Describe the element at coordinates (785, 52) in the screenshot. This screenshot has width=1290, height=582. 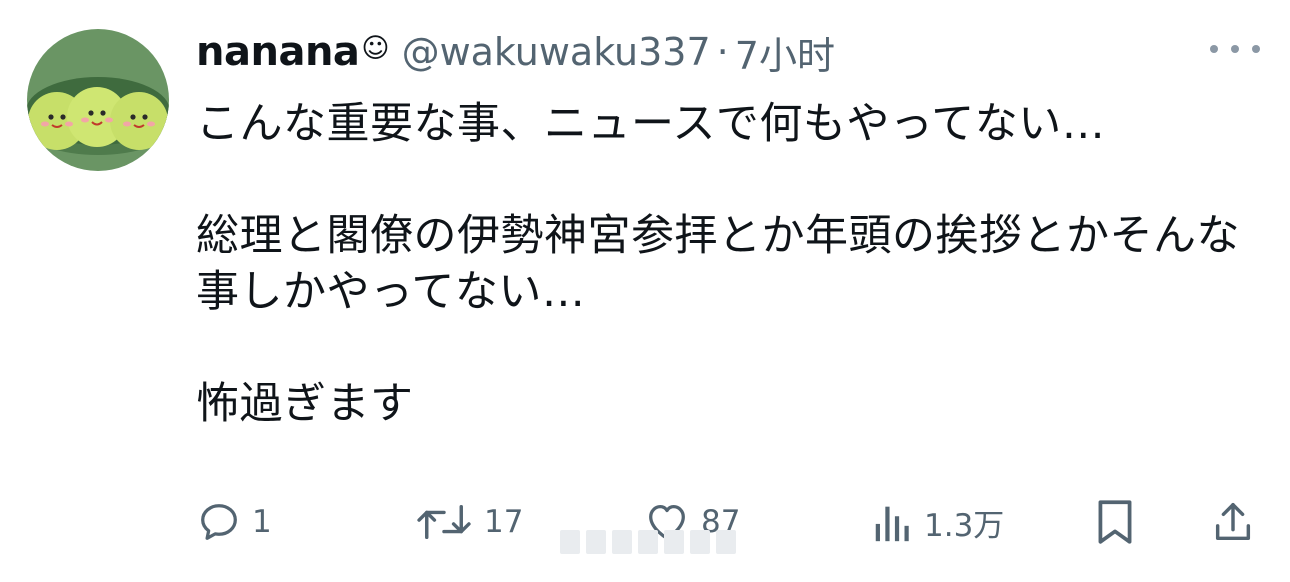
I see `timestamp: 7小时` at that location.